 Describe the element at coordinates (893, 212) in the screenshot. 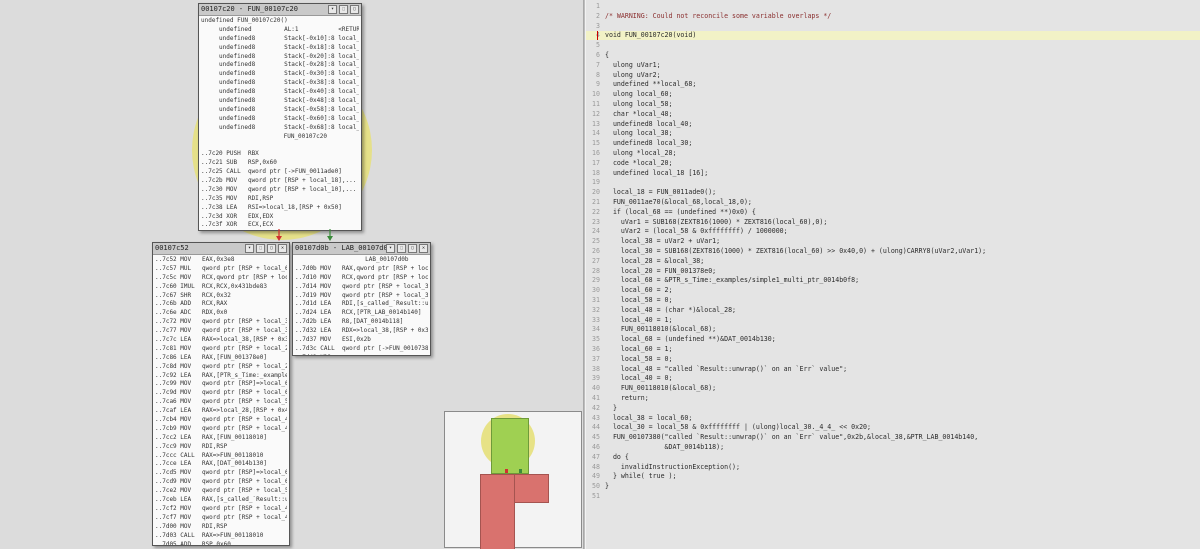

I see `decompiler-line: 22 if (local_68 == (undefined **)0x0) {` at that location.